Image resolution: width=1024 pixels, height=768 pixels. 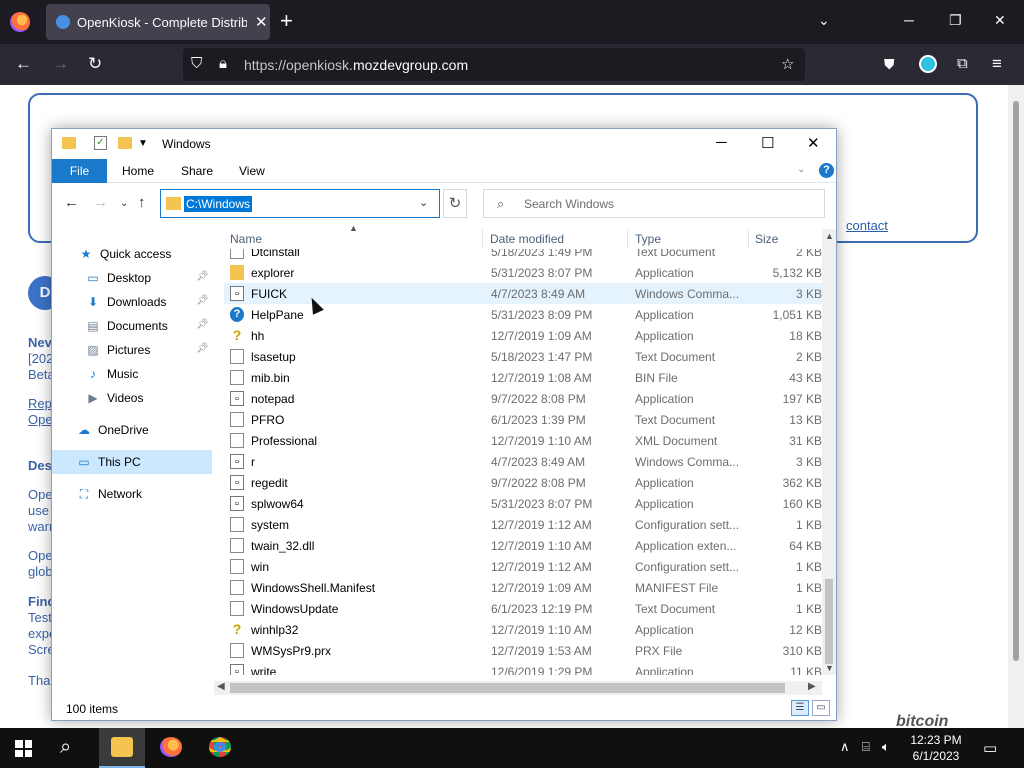 I want to click on tray-expand-icon: ∧, so click(x=845, y=747).